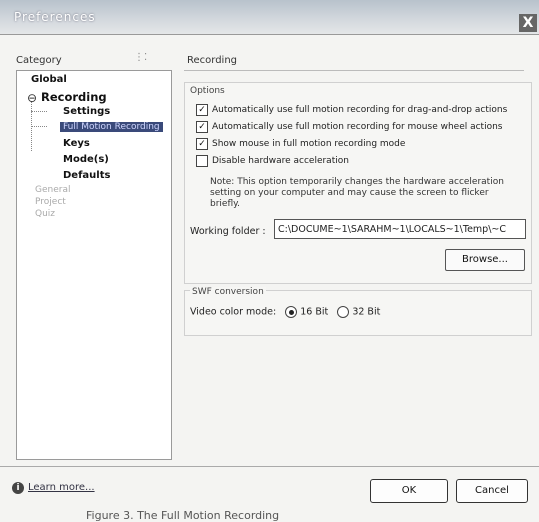 This screenshot has width=539, height=522. I want to click on option-label: Disable hardware acceleration, so click(280, 161).